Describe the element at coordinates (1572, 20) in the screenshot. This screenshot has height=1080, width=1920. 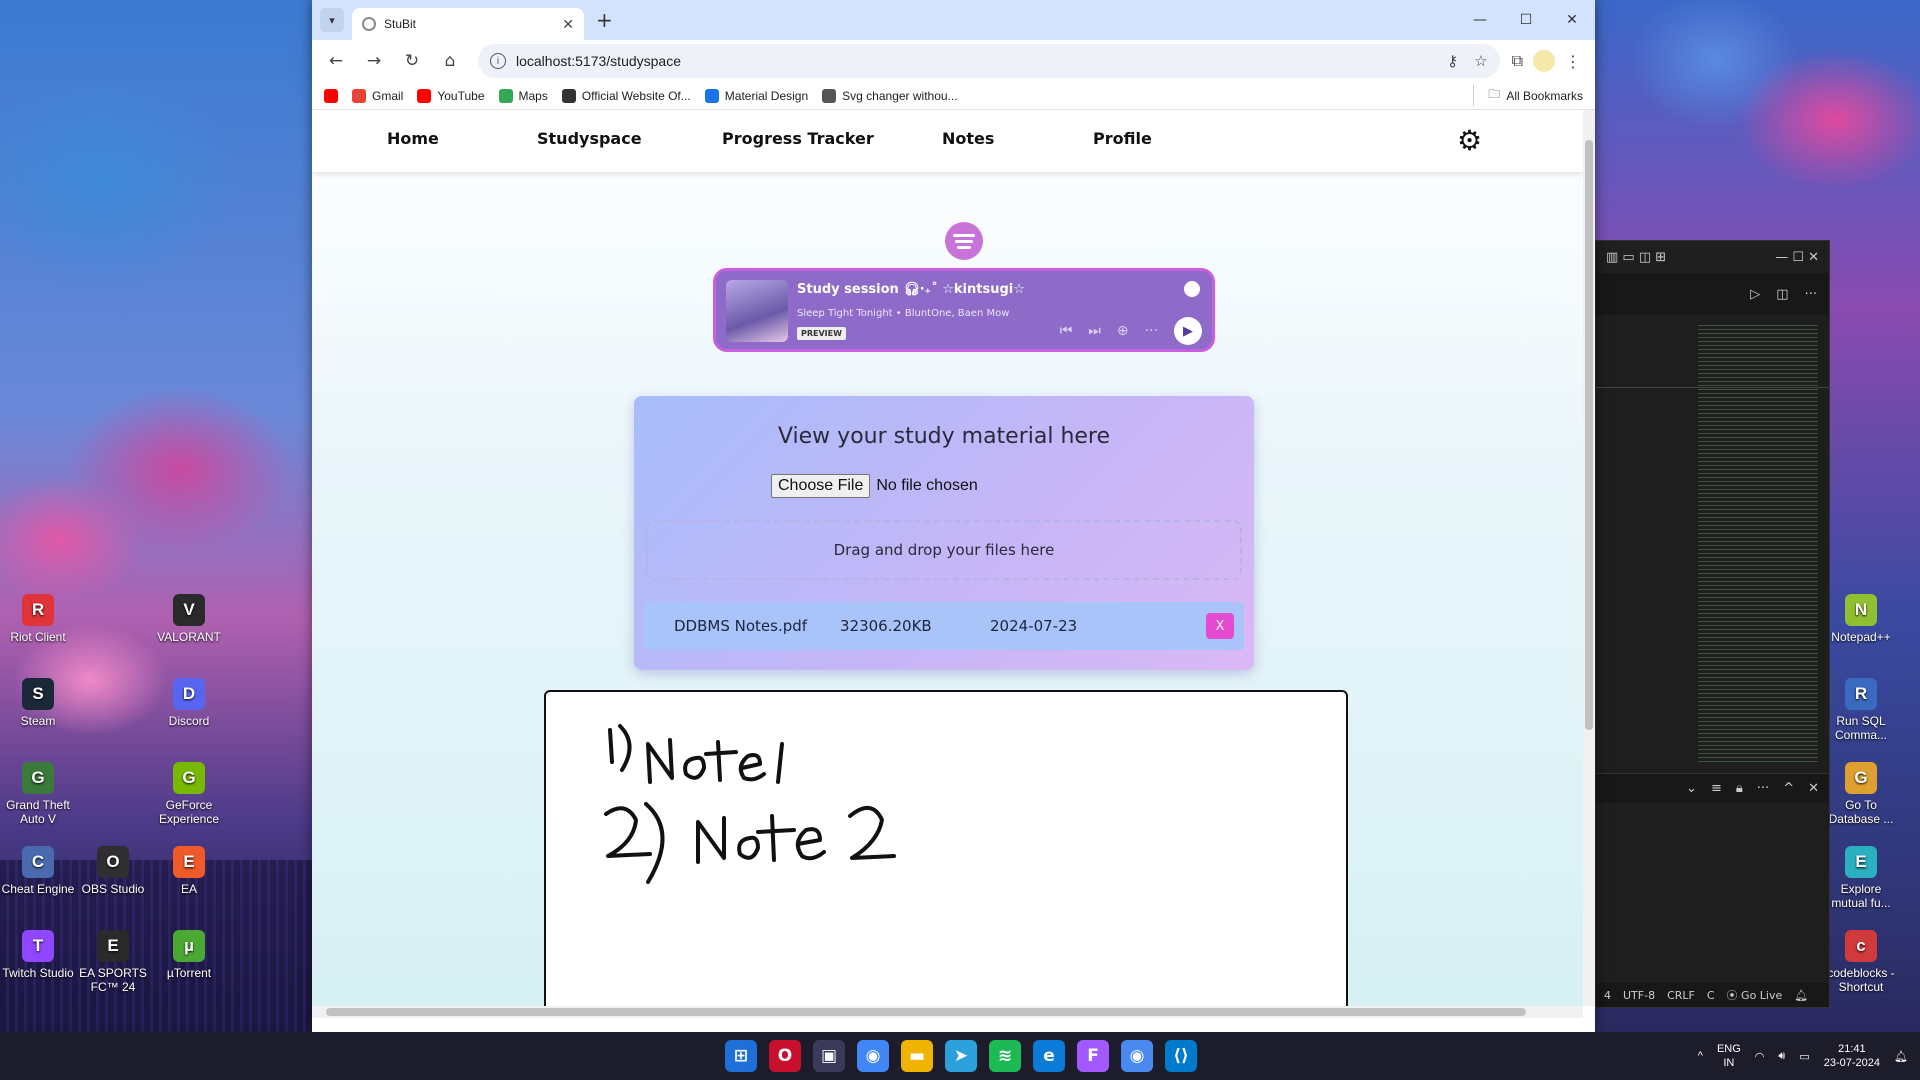
I see `close-window-icon: ✕` at that location.